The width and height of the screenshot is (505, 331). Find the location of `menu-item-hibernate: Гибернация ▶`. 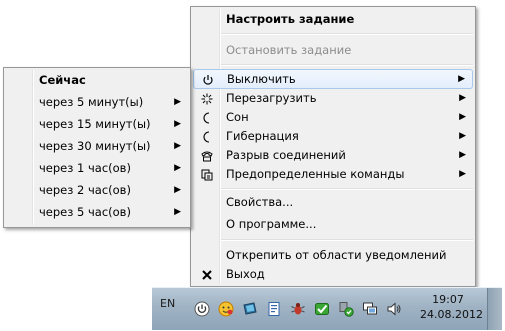

menu-item-hibernate: Гибернация ▶ is located at coordinates (333, 137).